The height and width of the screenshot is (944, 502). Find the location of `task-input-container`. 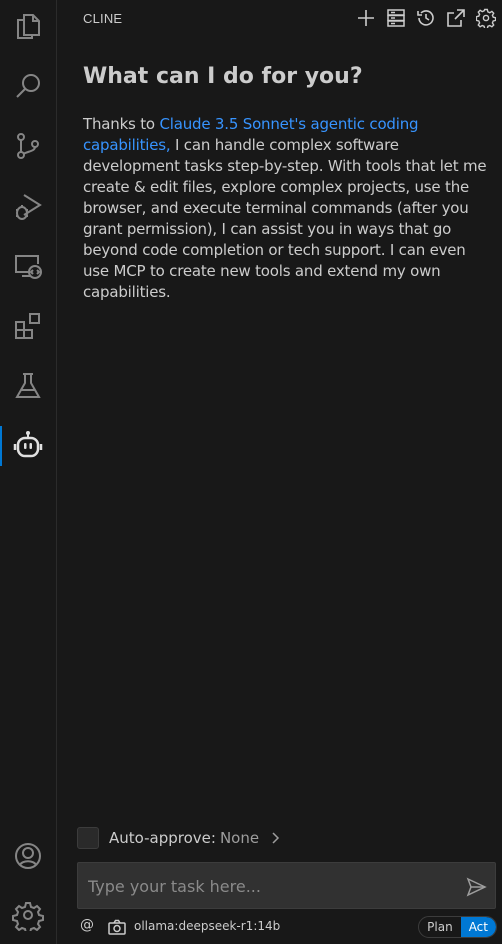

task-input-container is located at coordinates (286, 885).